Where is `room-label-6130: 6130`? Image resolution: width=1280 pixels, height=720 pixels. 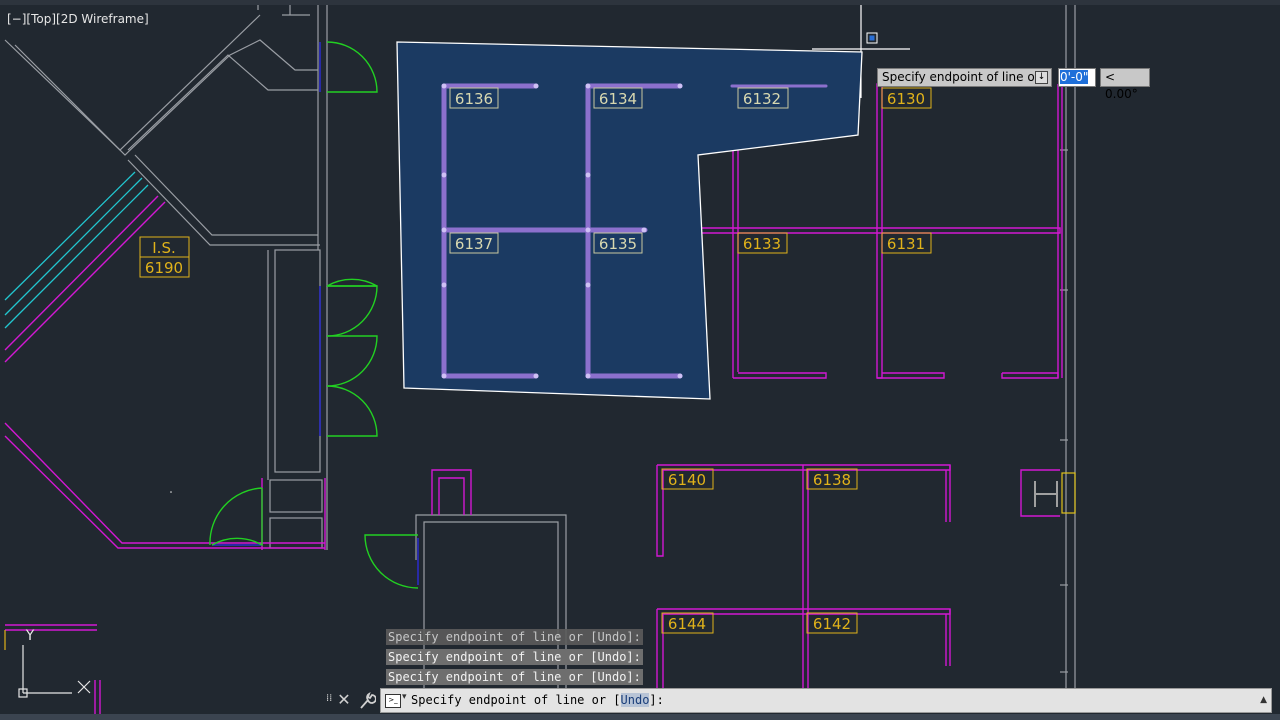
room-label-6130: 6130 is located at coordinates (906, 98).